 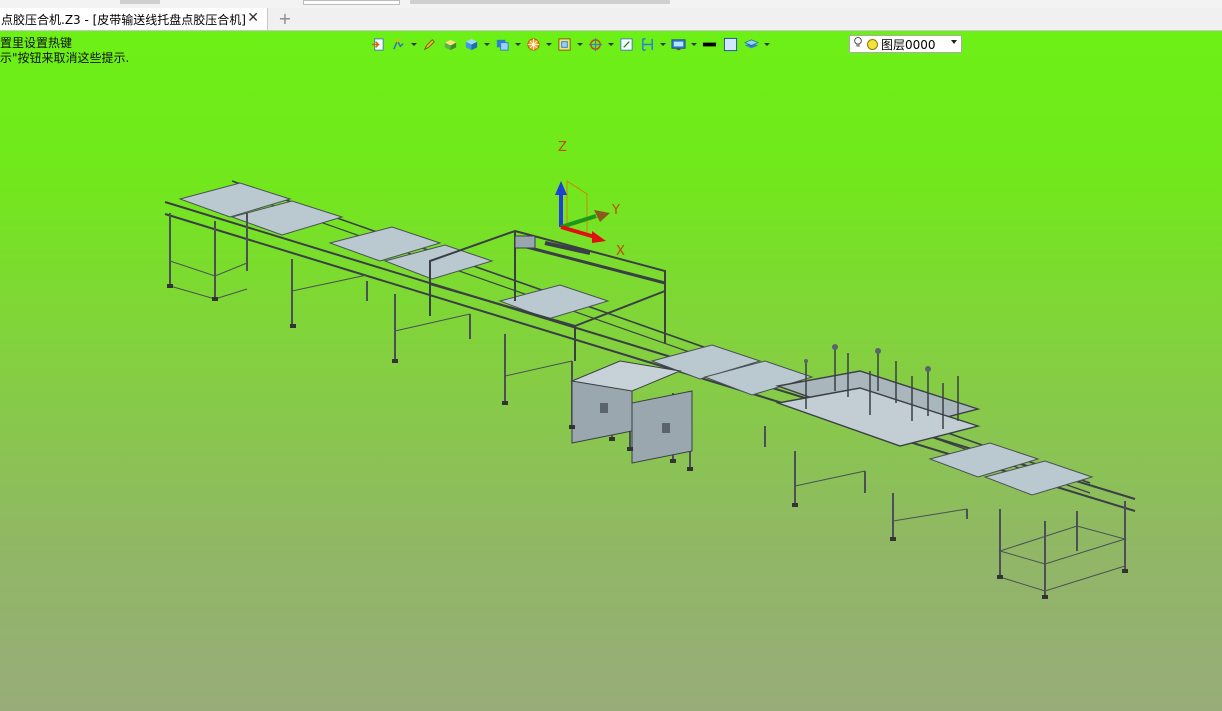 I want to click on z-axis-label: Z, so click(x=562, y=147).